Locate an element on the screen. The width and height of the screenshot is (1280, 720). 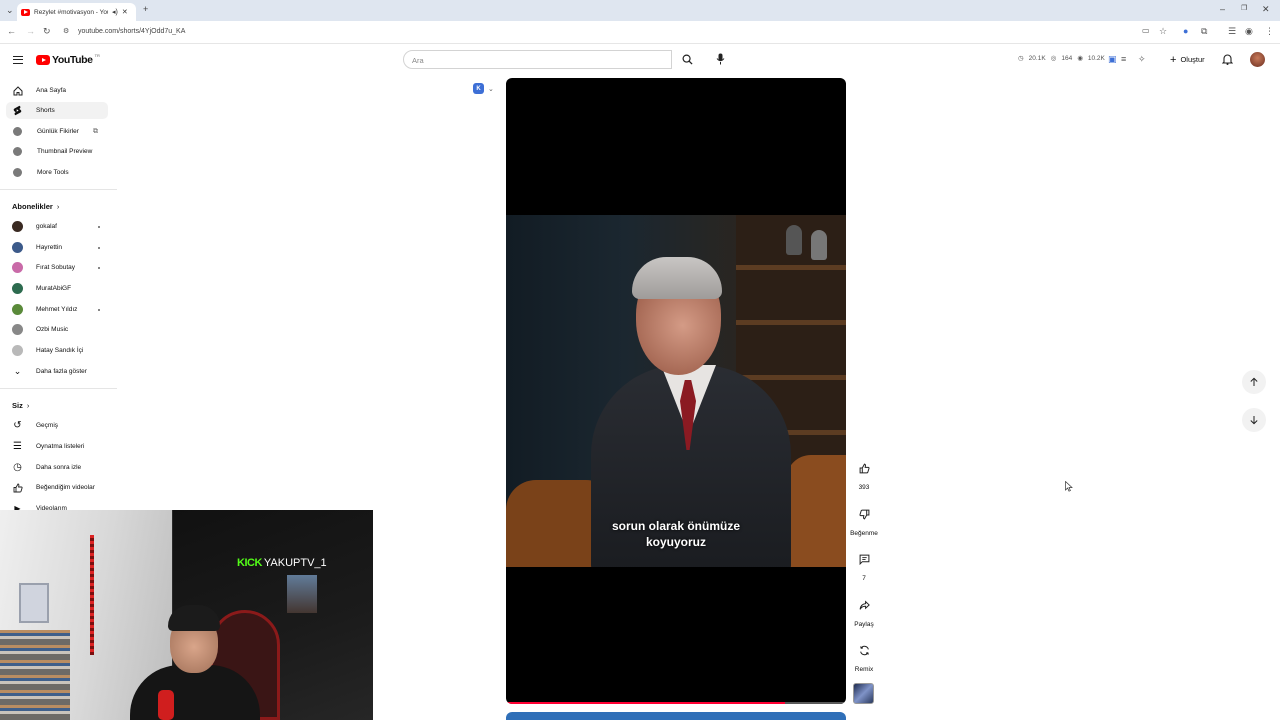
url-field: youtube.com/shorts/4YjOdd7u_KA is located at coordinates (131, 31).